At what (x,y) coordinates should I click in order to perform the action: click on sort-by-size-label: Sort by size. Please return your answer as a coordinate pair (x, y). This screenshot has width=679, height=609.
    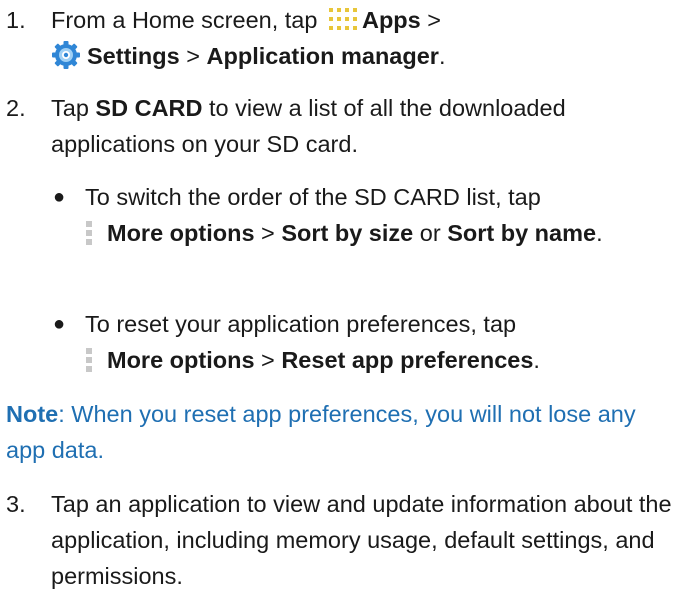
    Looking at the image, I should click on (347, 233).